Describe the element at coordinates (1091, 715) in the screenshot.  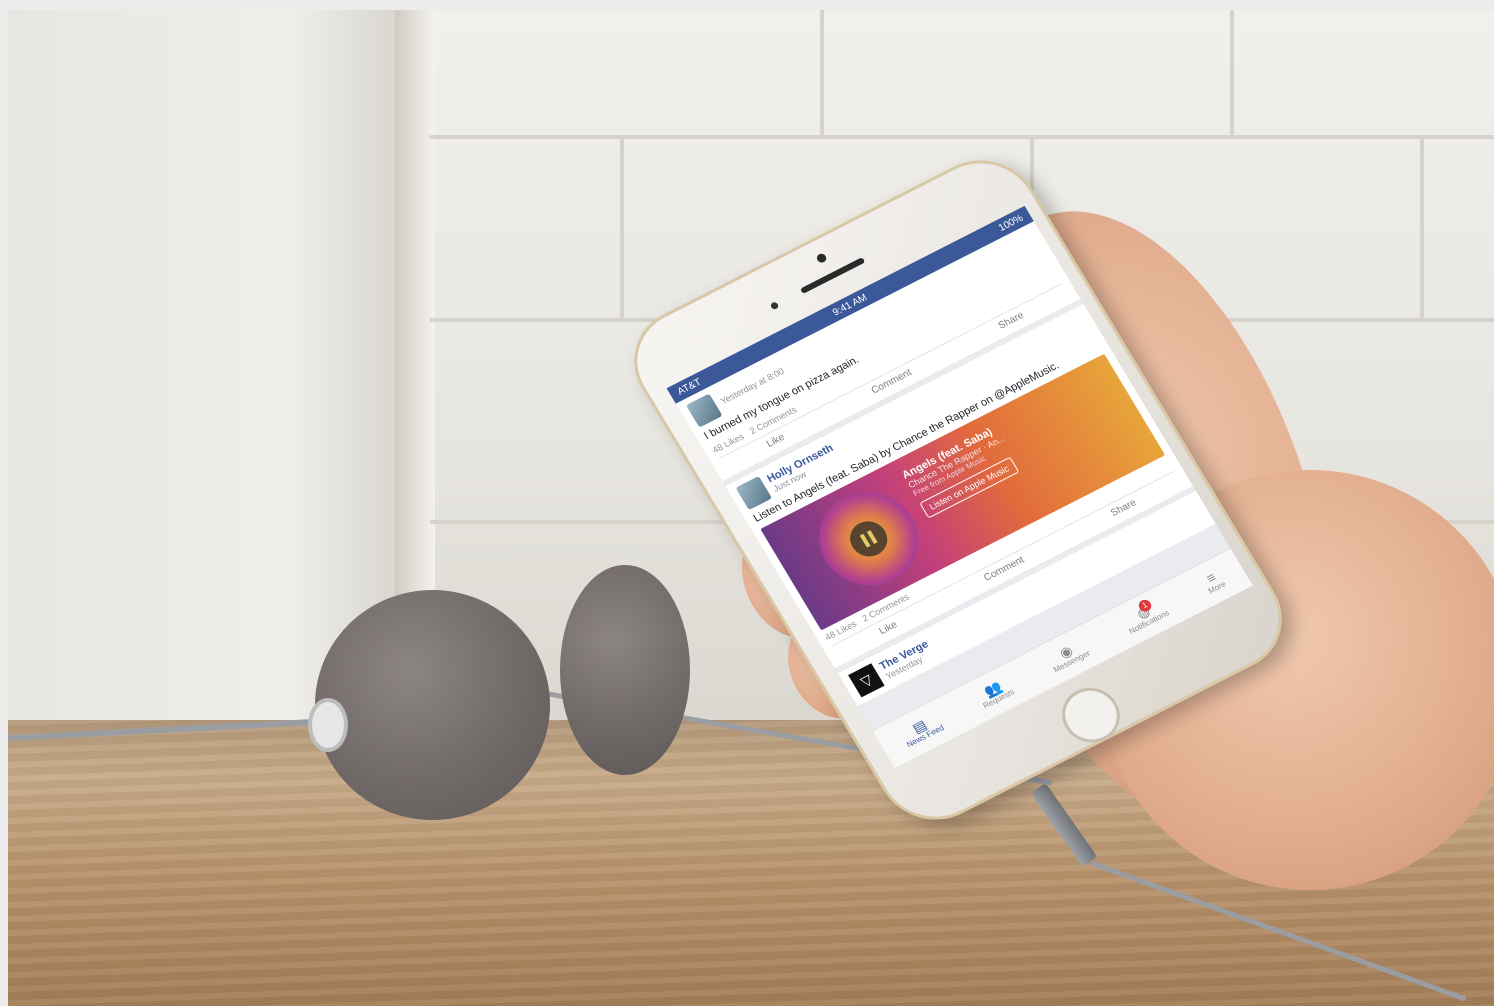
I see `home-button` at that location.